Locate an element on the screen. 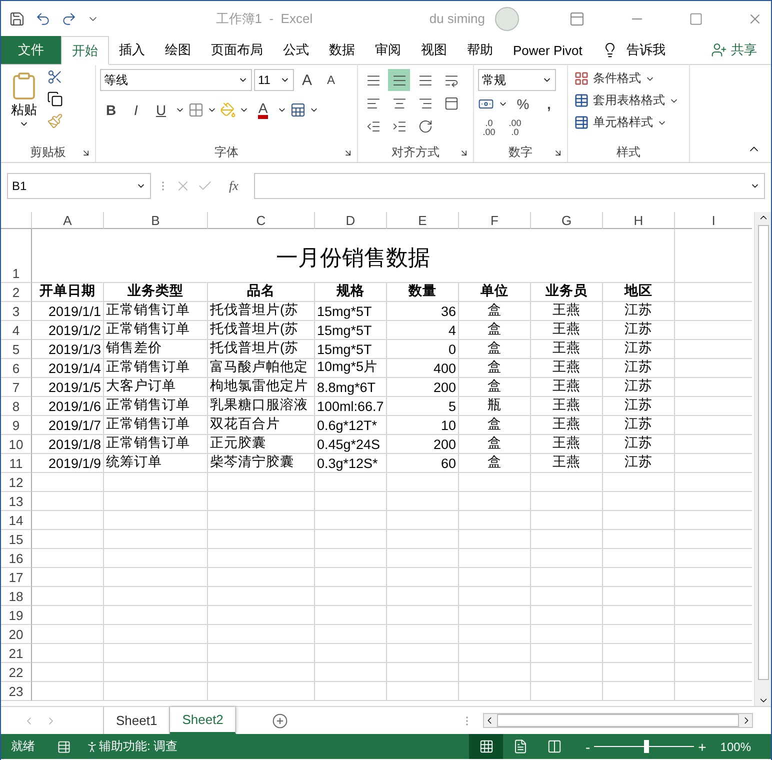  table-cell: 王燕 is located at coordinates (567, 406).